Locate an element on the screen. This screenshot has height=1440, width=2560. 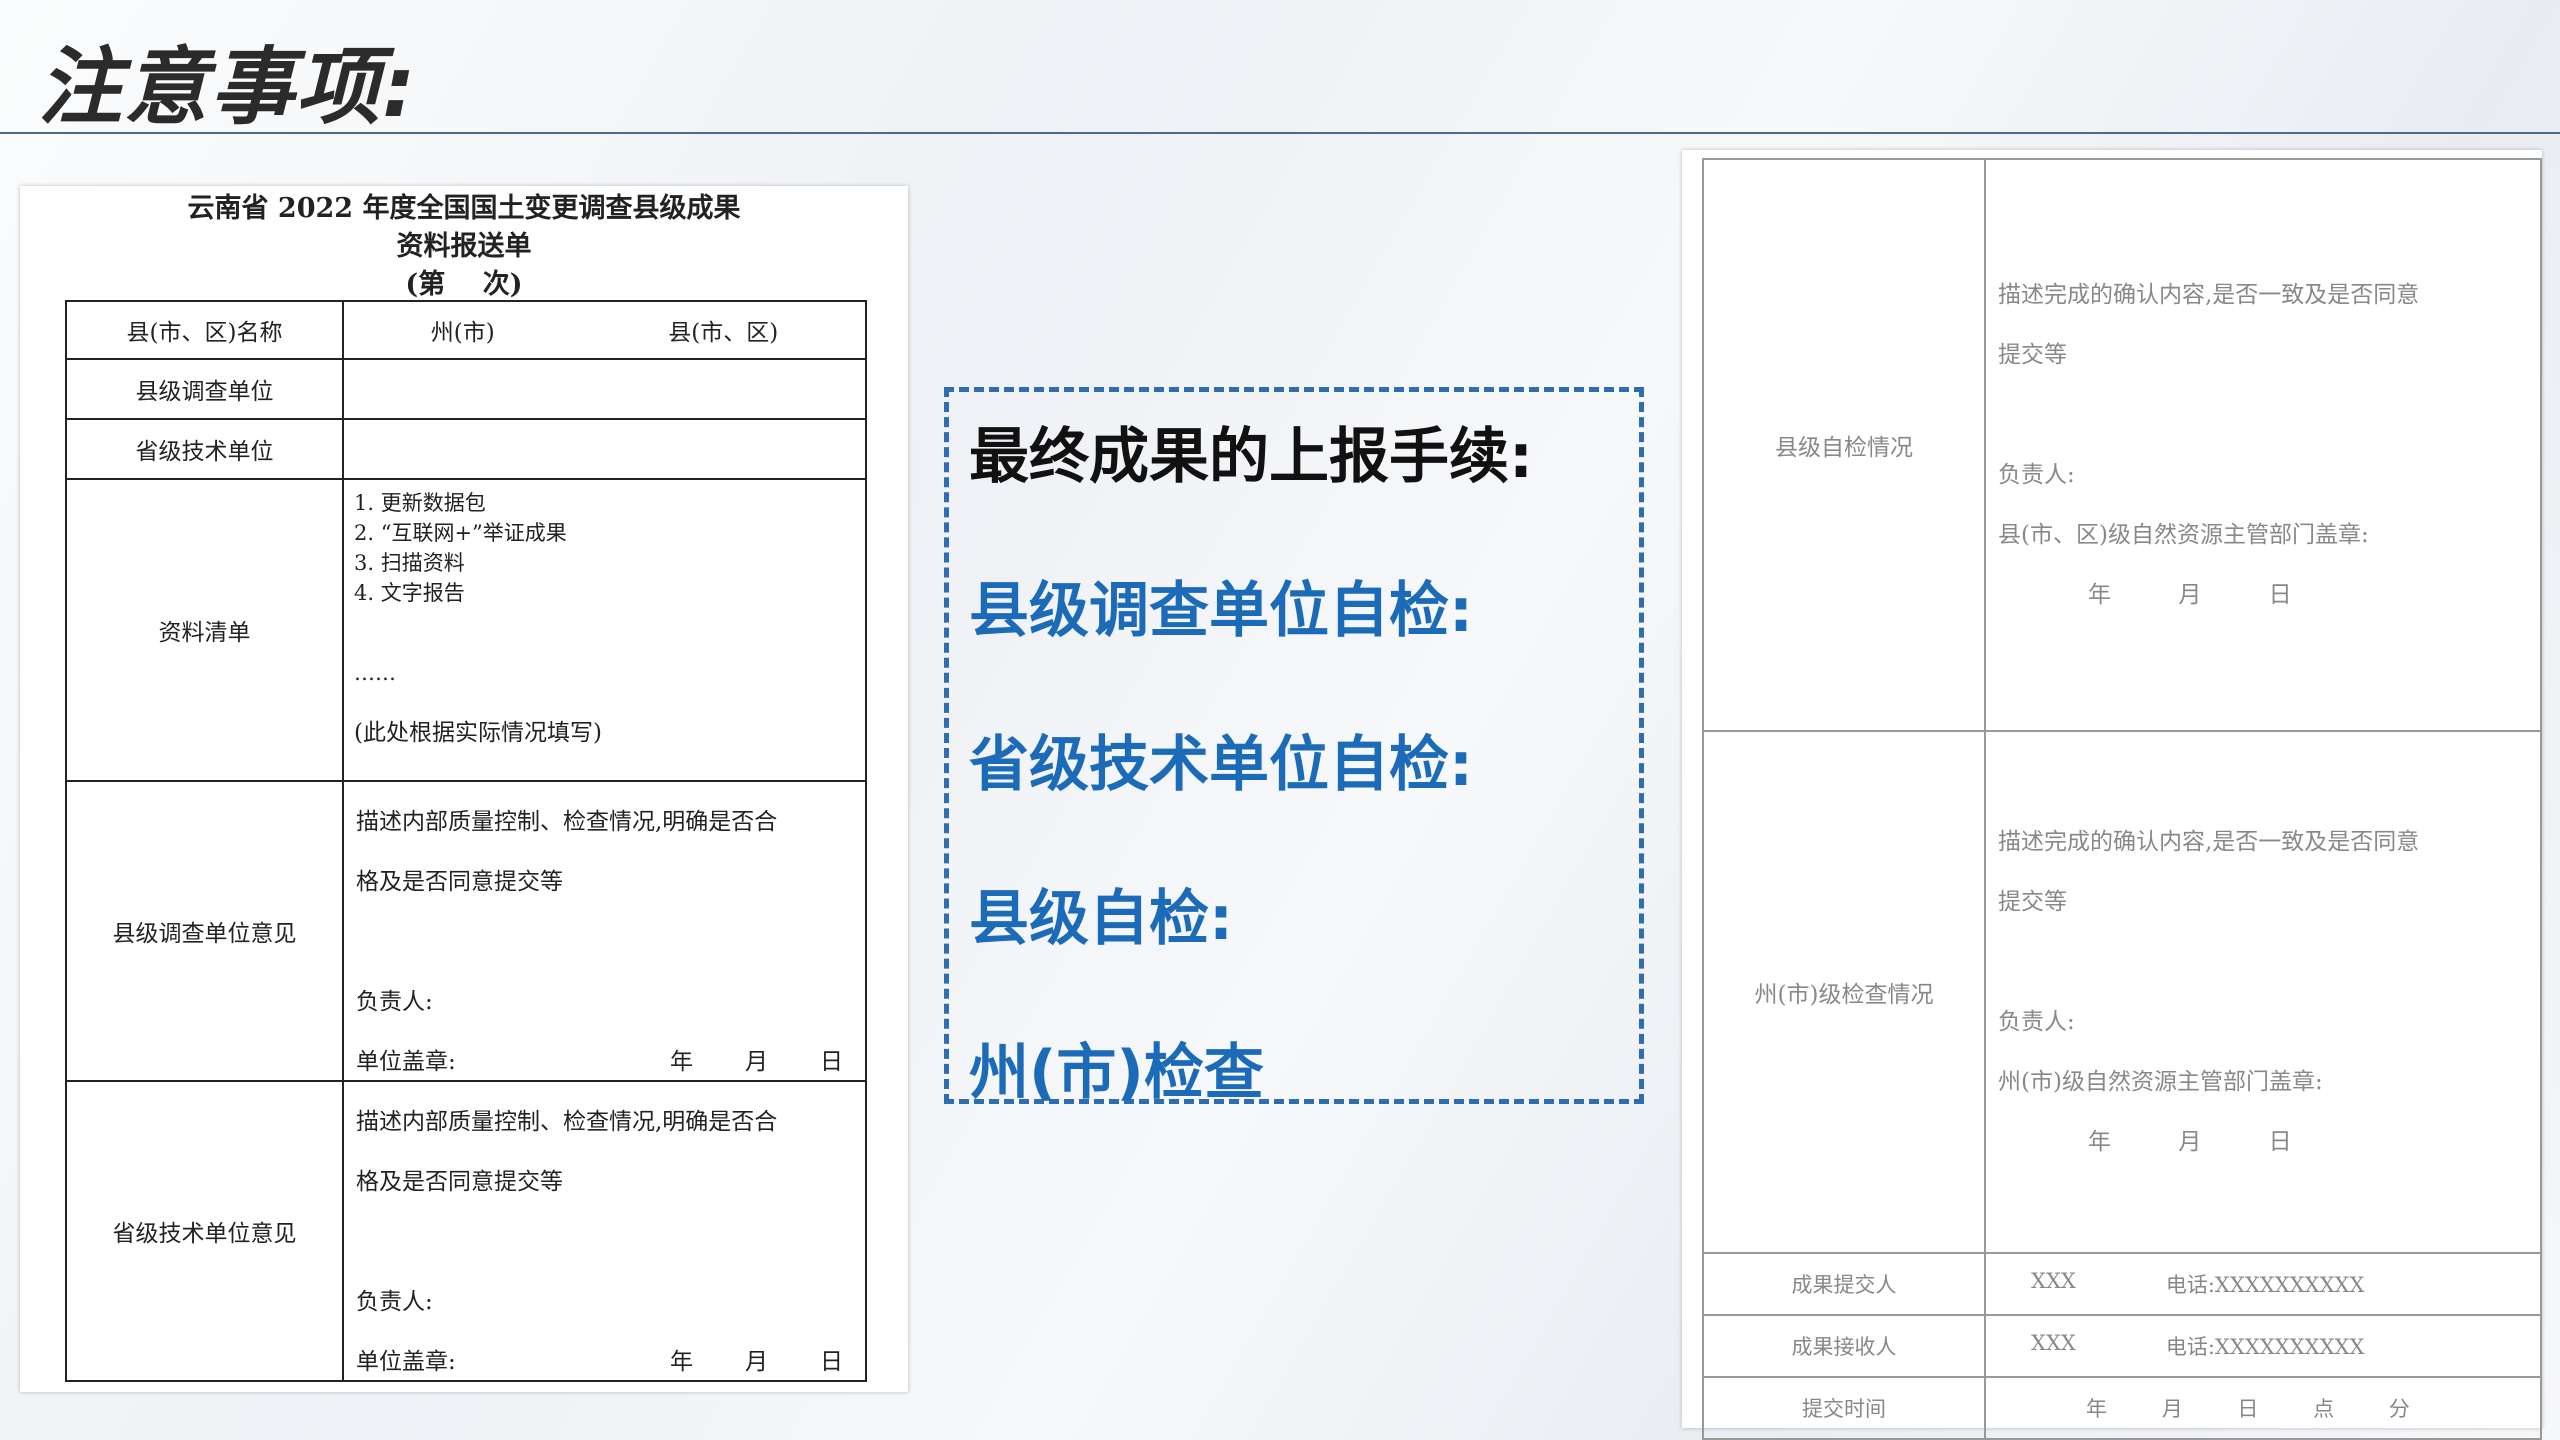
title-divider is located at coordinates (1280, 133).